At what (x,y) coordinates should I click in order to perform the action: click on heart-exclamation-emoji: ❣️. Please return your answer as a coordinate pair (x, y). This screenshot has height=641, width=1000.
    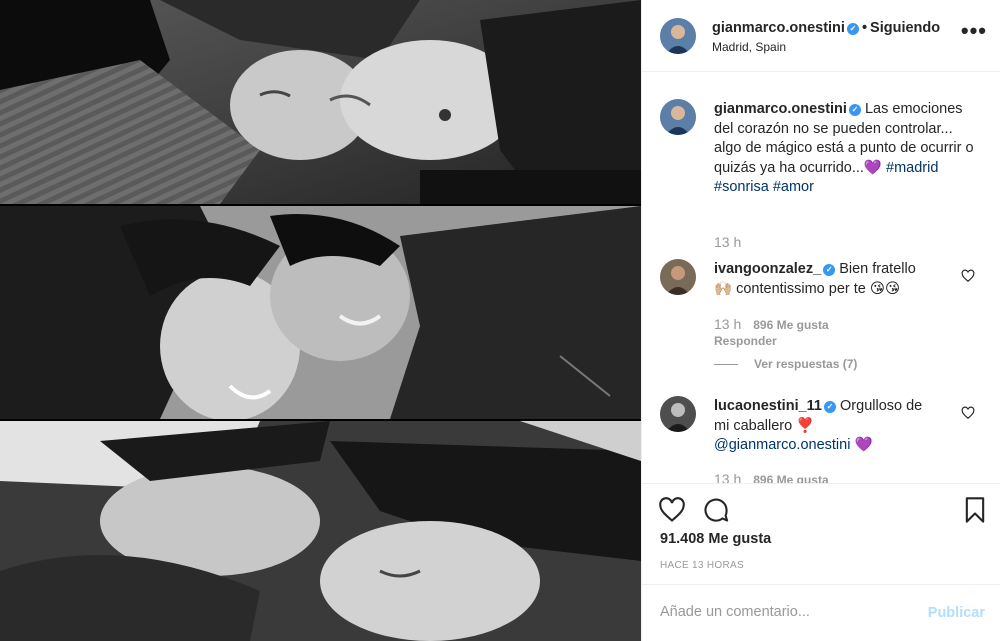
    Looking at the image, I should click on (805, 425).